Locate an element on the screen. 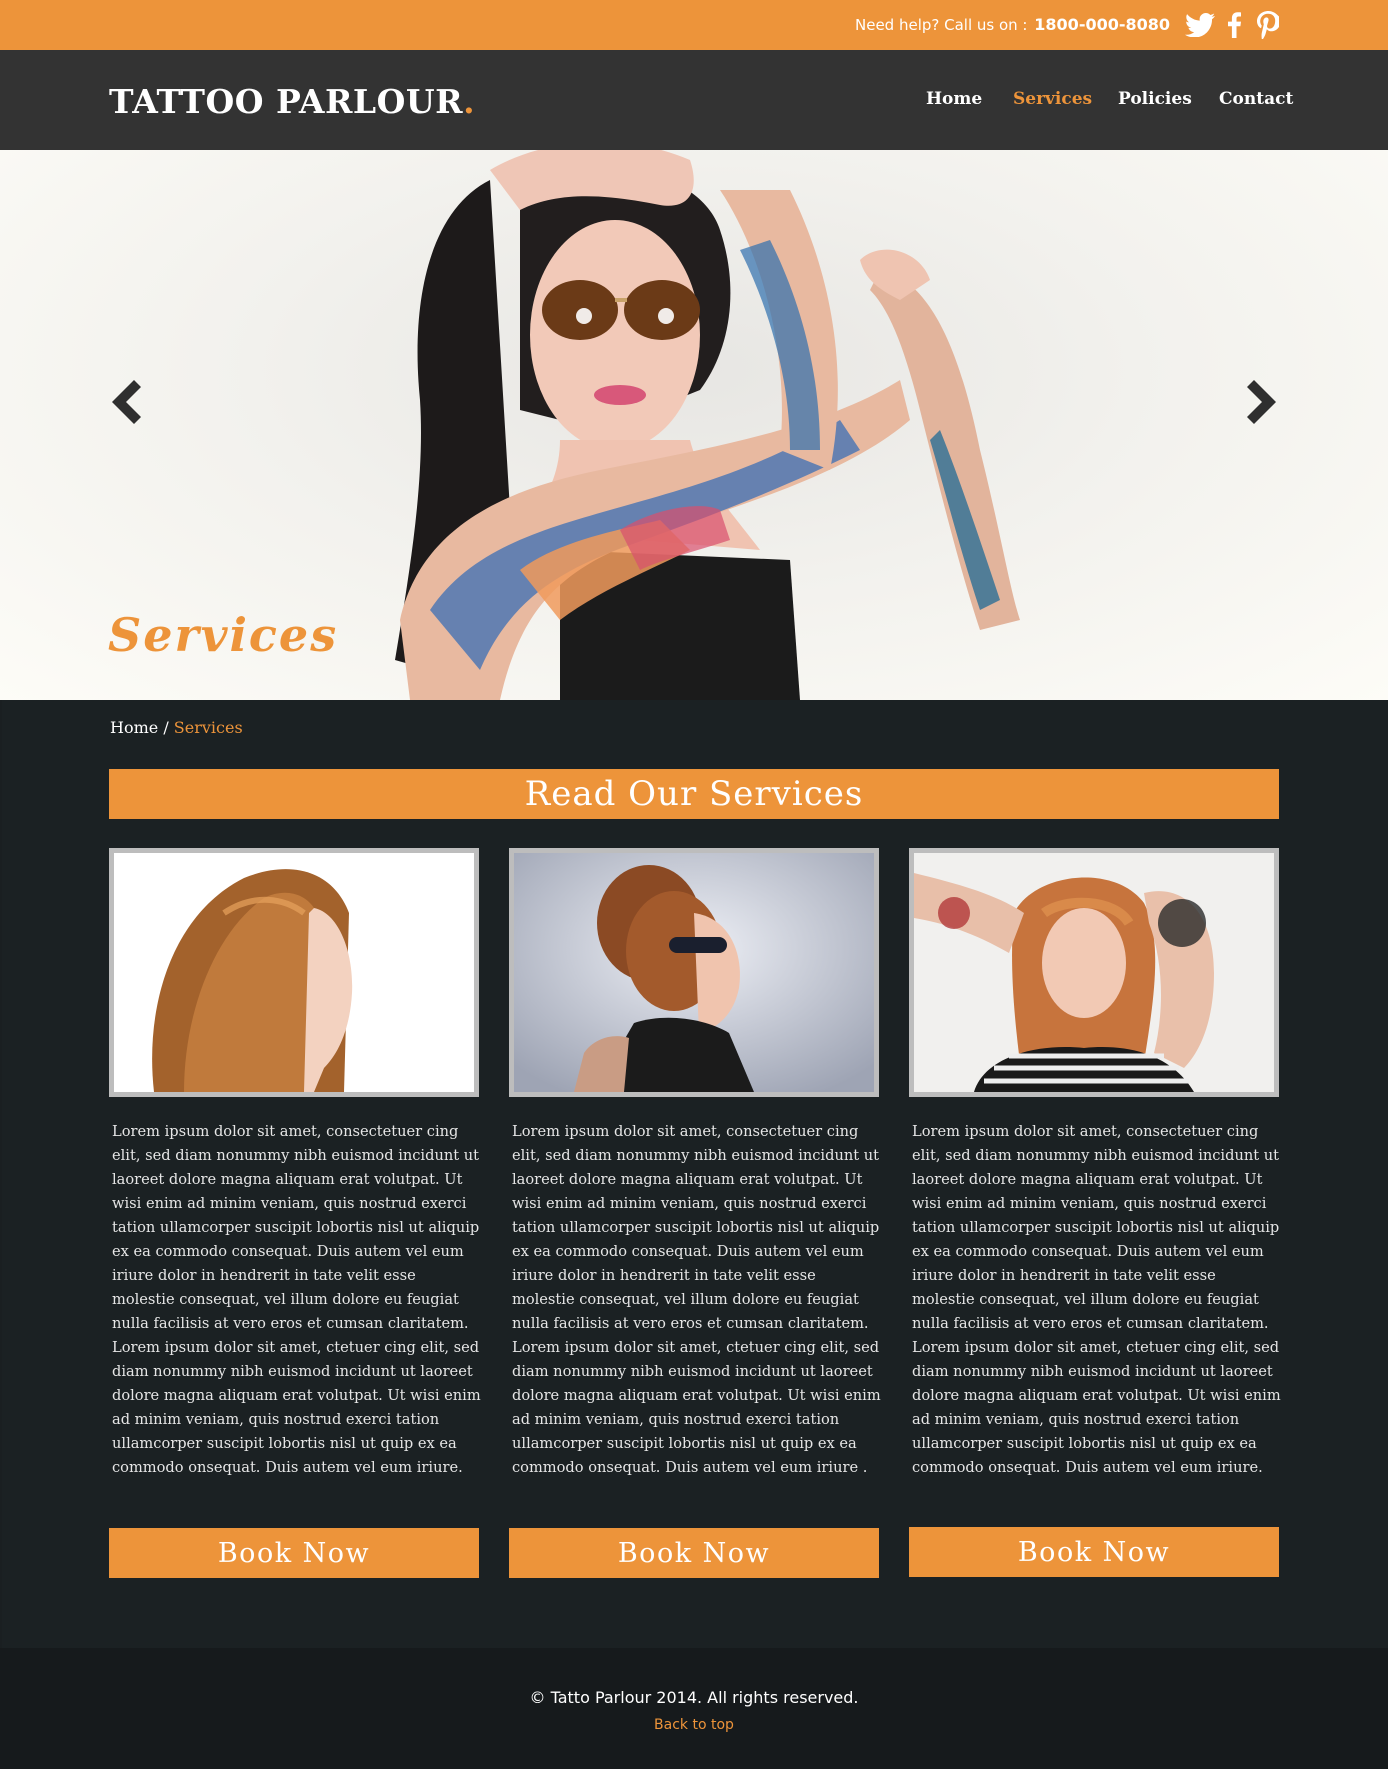 This screenshot has width=1388, height=1769. breadcrumb: Home / Services is located at coordinates (176, 727).